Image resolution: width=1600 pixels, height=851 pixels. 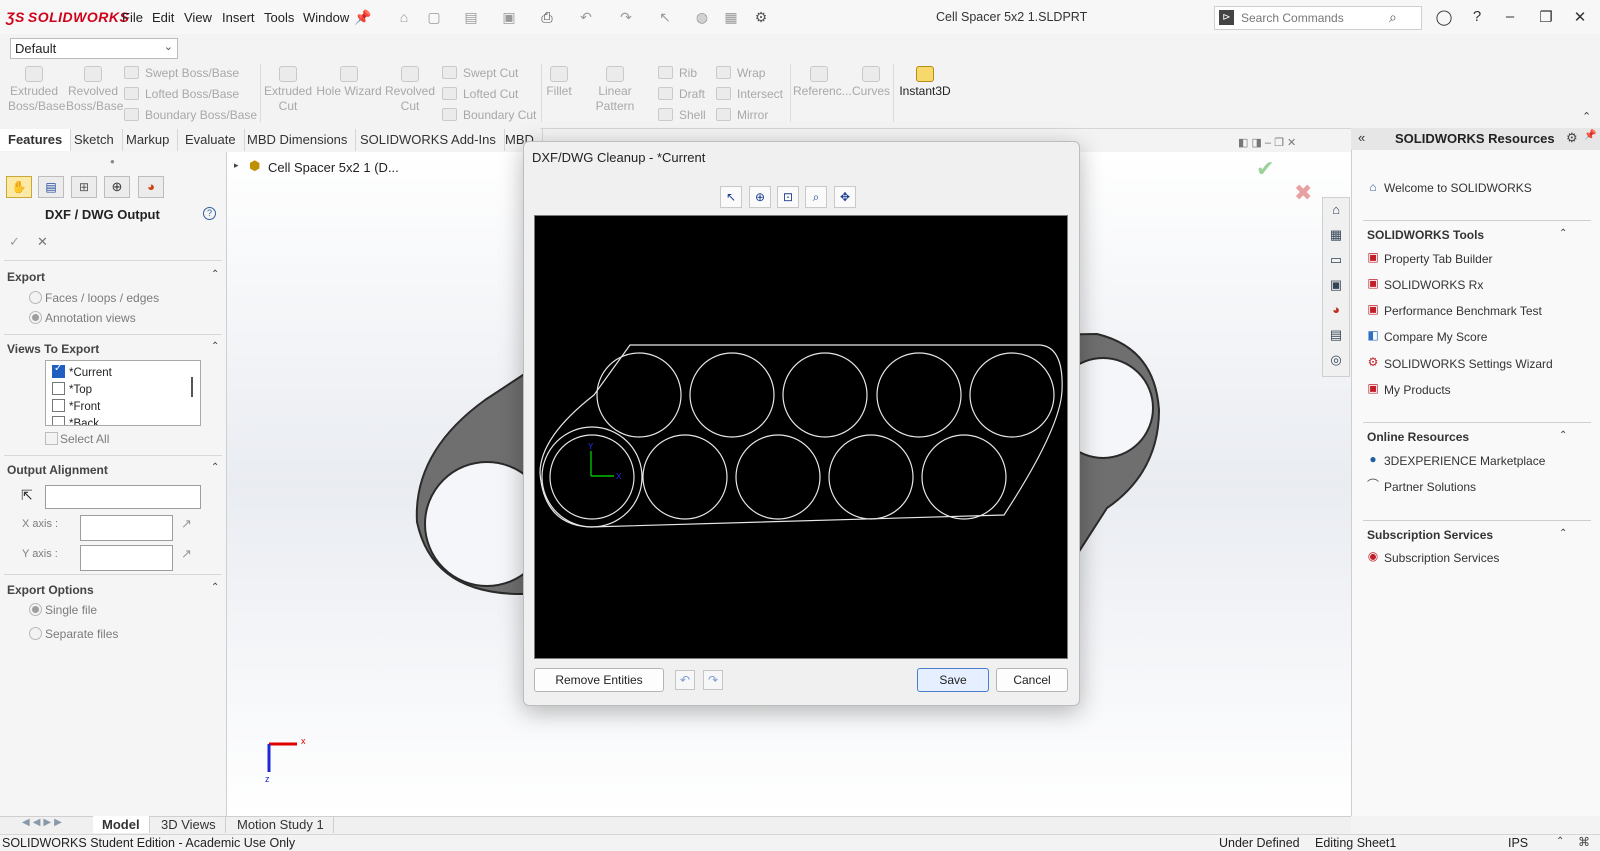 What do you see at coordinates (509, 17) in the screenshot?
I see `save-icon: ▣` at bounding box center [509, 17].